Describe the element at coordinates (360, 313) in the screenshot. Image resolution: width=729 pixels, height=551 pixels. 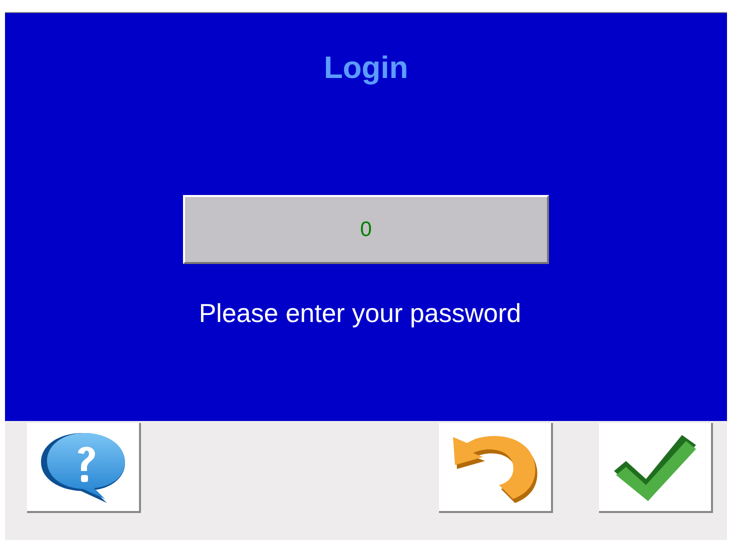
I see `password-prompt: Please enter your password` at that location.